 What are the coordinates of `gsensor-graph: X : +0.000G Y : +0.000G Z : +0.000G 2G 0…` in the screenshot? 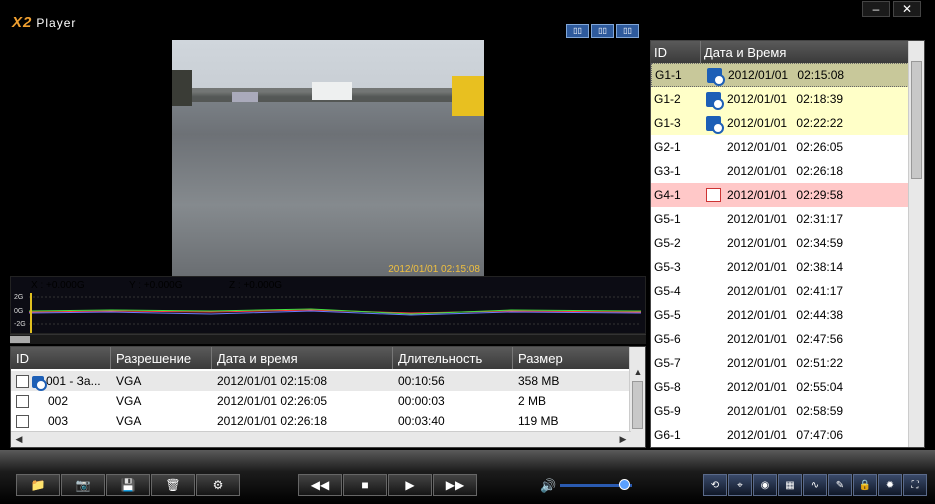 It's located at (328, 305).